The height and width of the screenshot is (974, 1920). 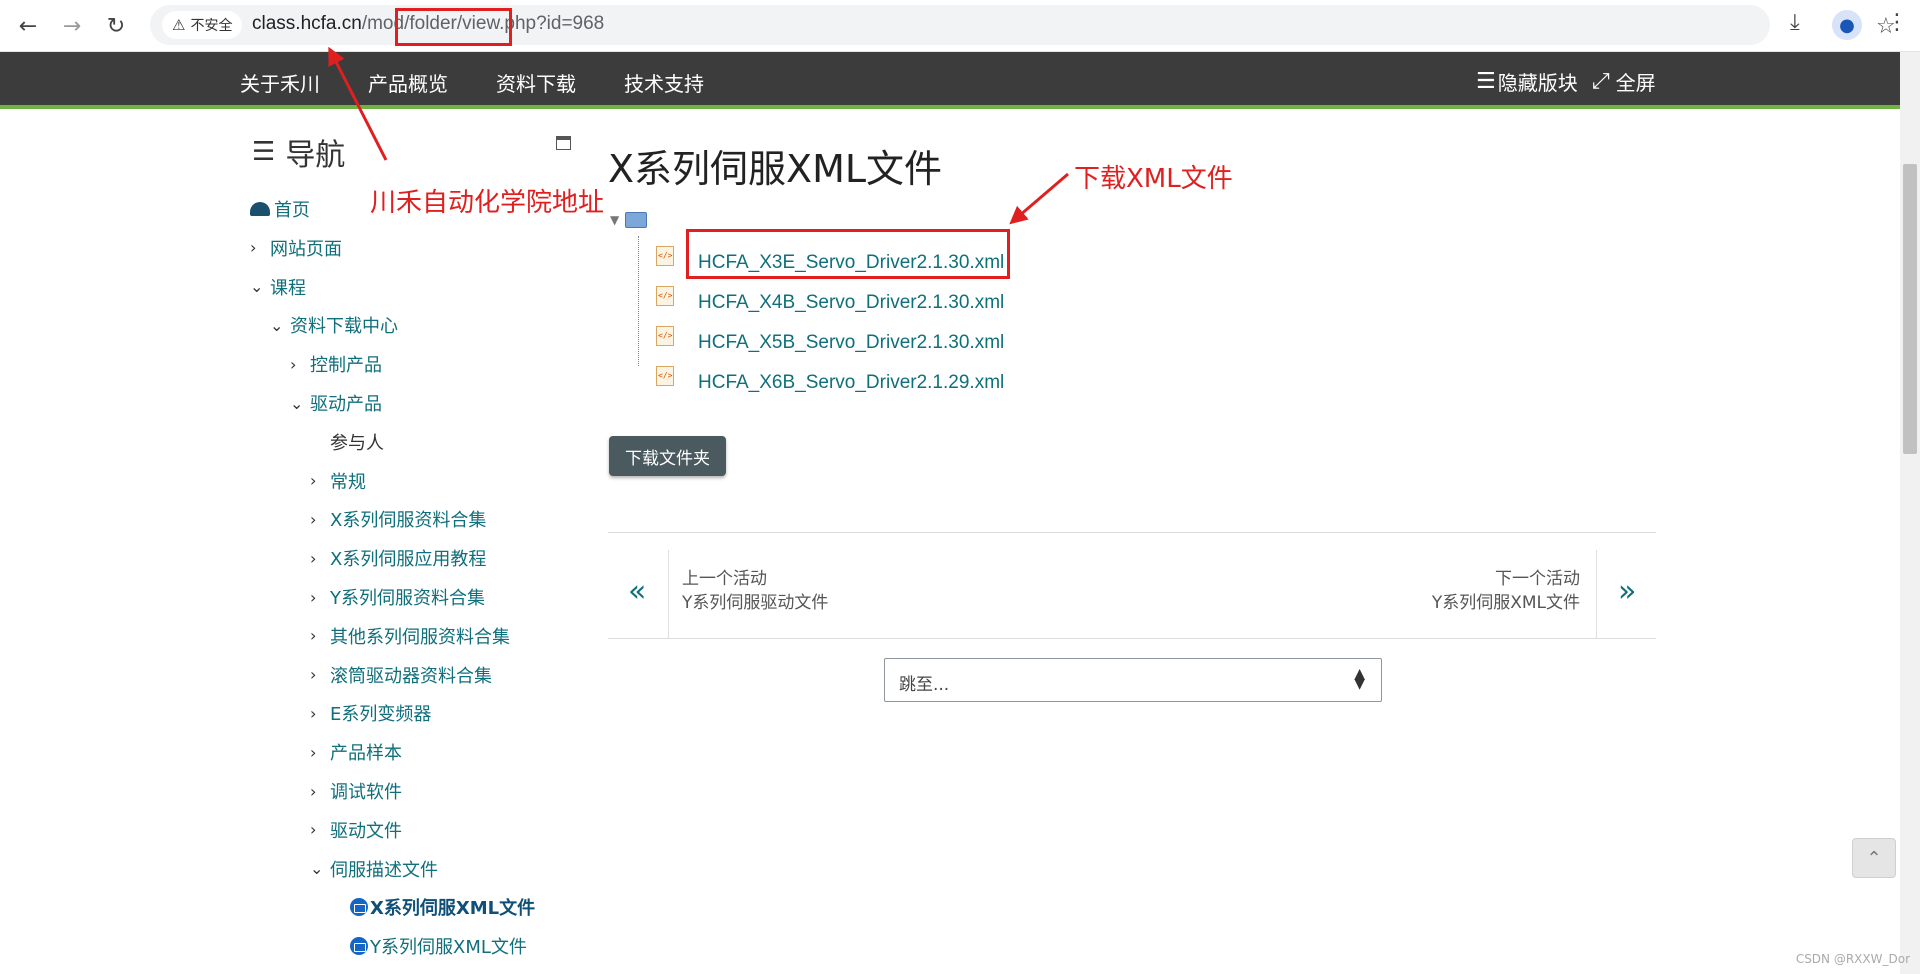 I want to click on nav-tree-item-label: 产品样本, so click(x=366, y=754).